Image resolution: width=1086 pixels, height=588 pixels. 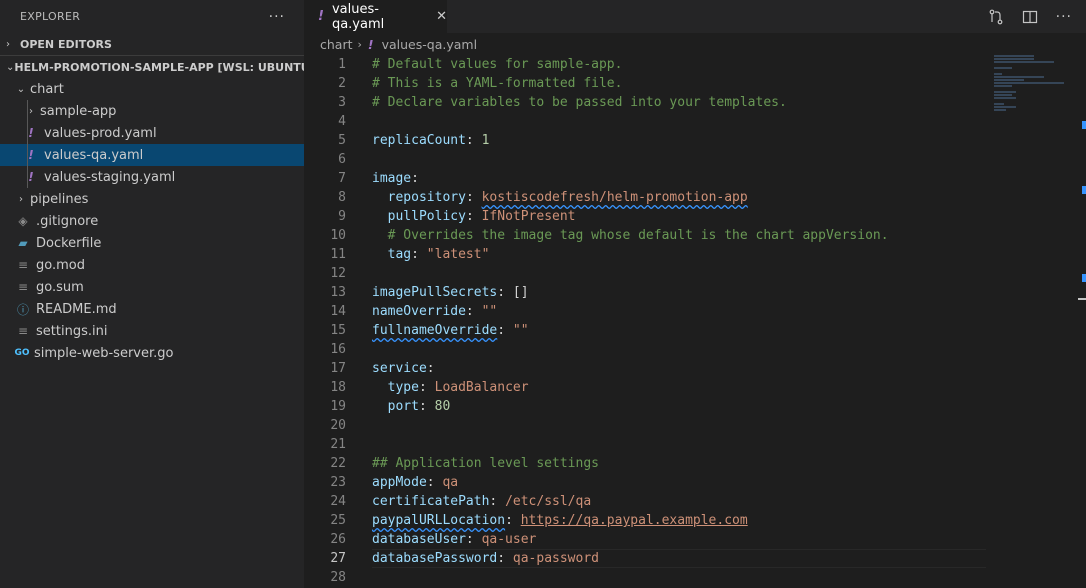 I want to click on tree-label: chart, so click(x=47, y=89).